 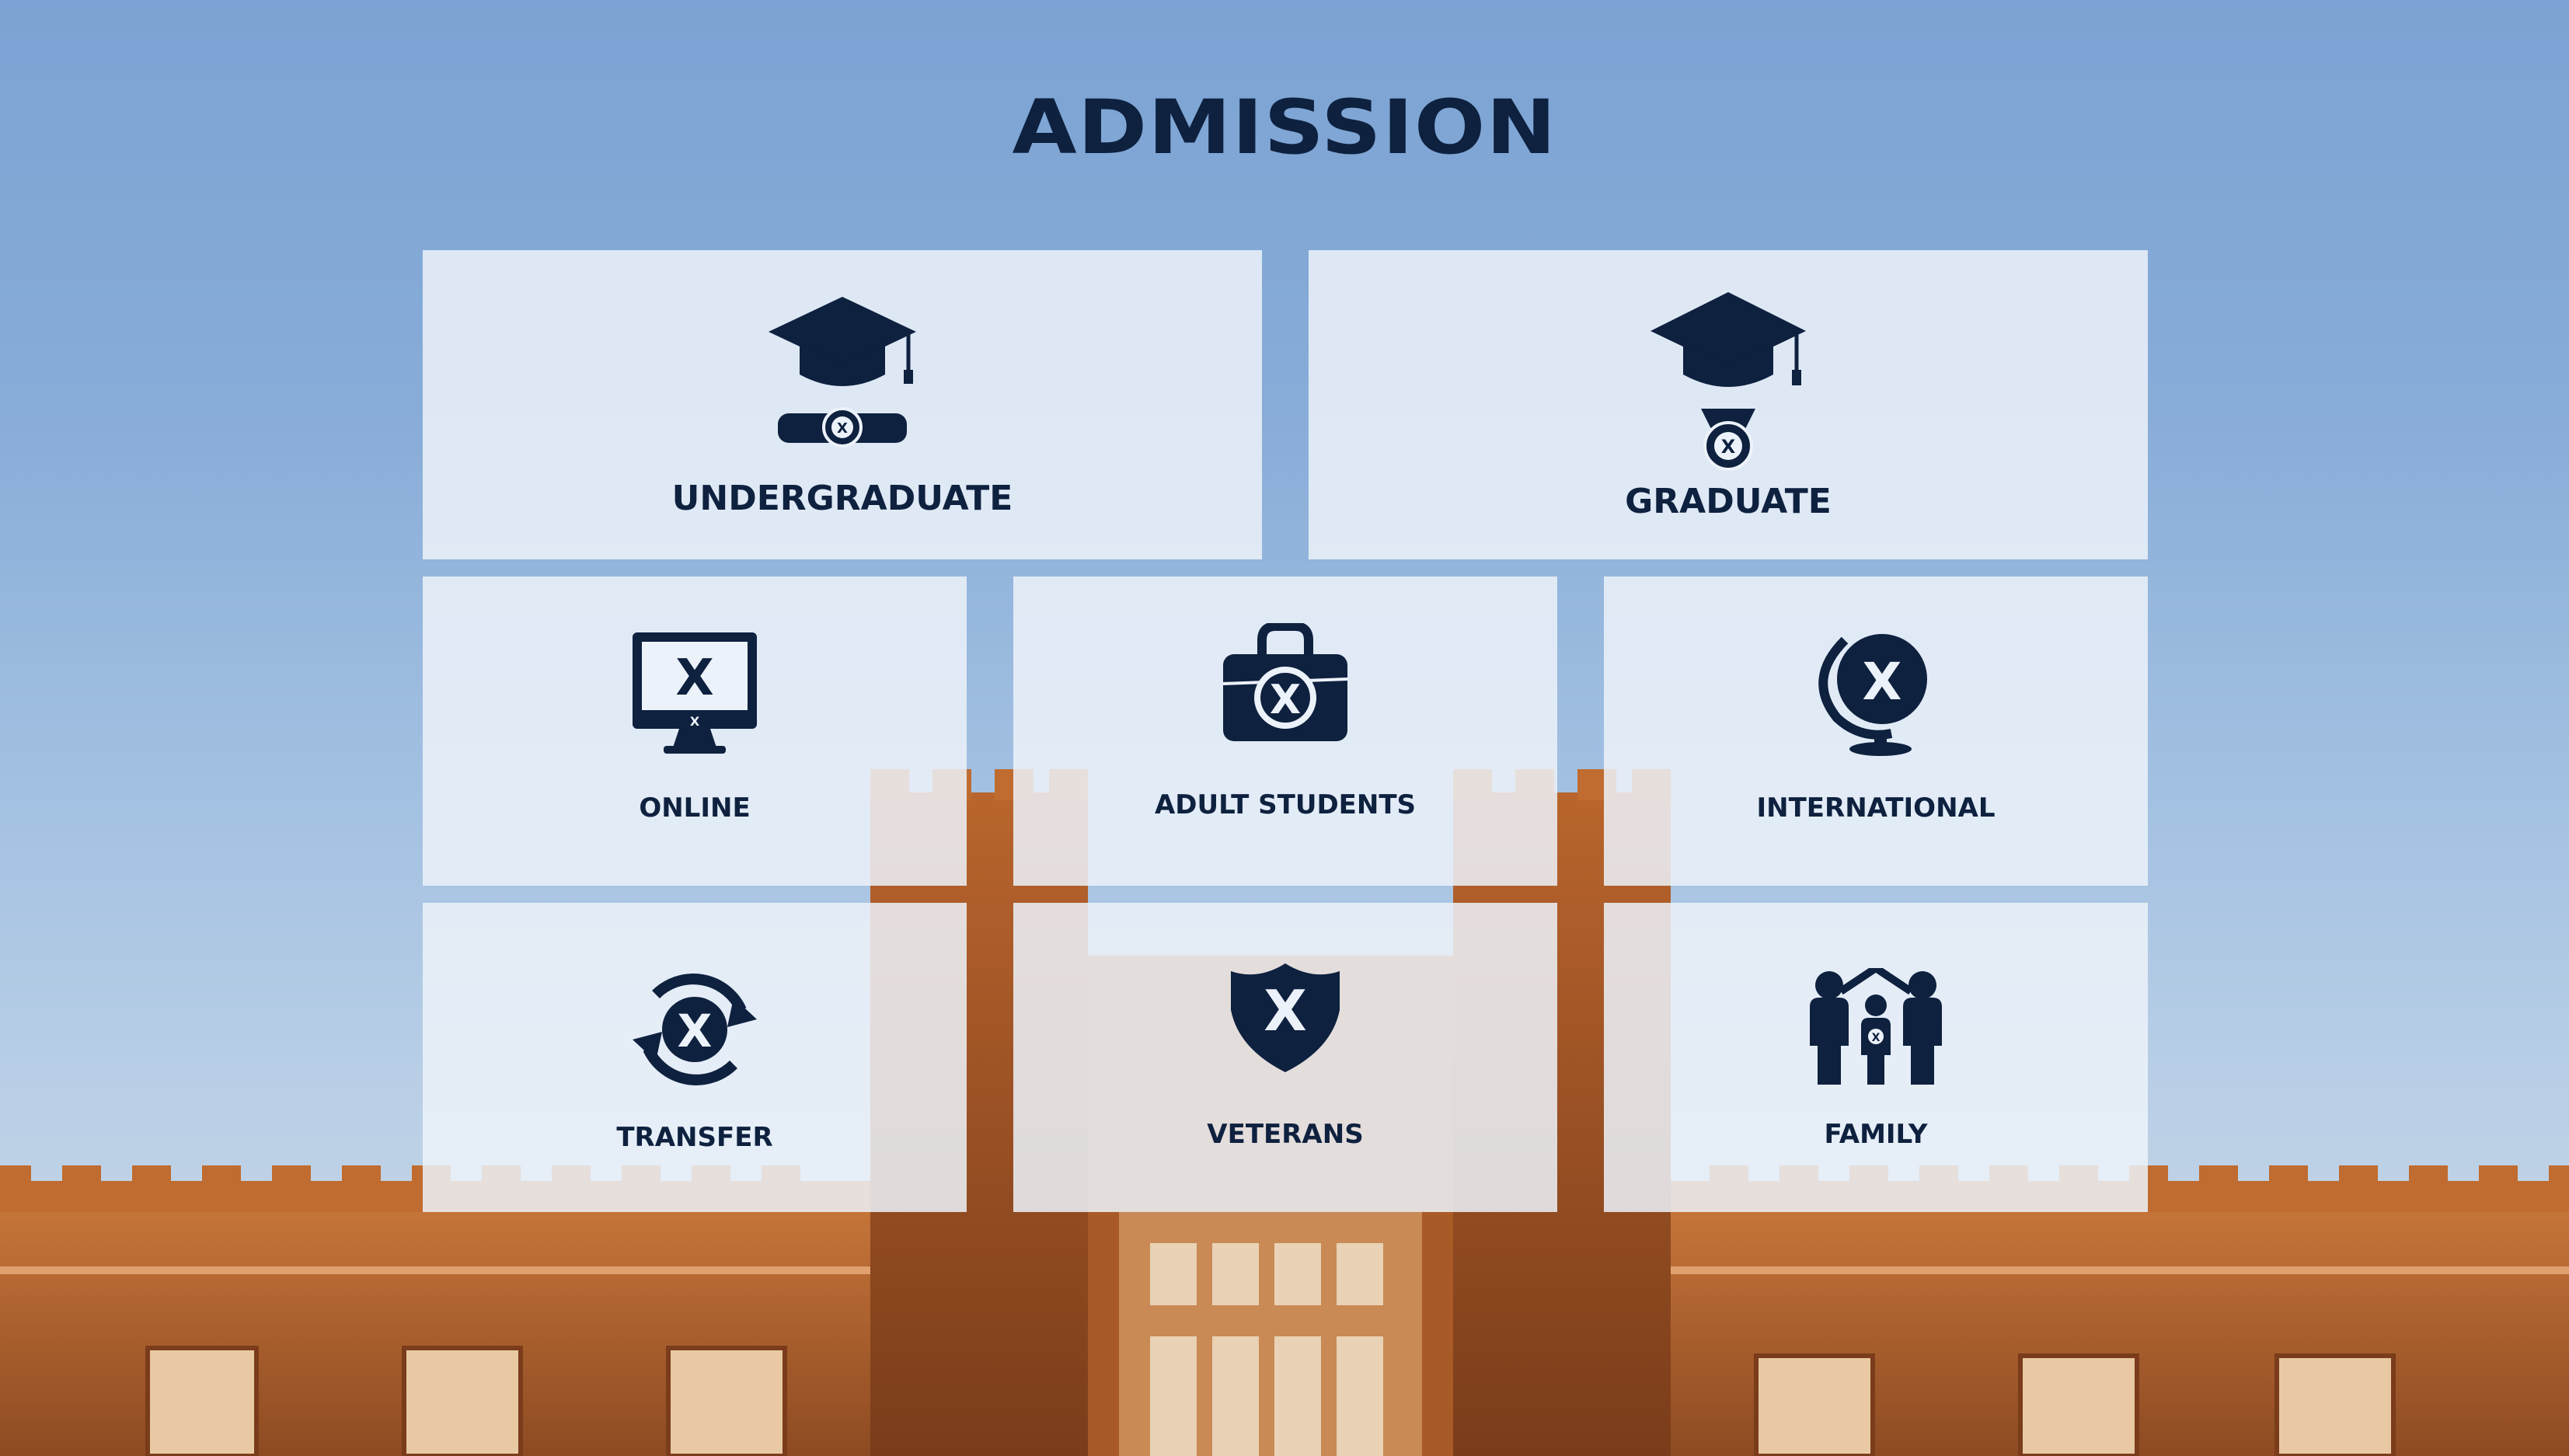 What do you see at coordinates (1728, 384) in the screenshot?
I see `graduation-cap-medal-icon: X` at bounding box center [1728, 384].